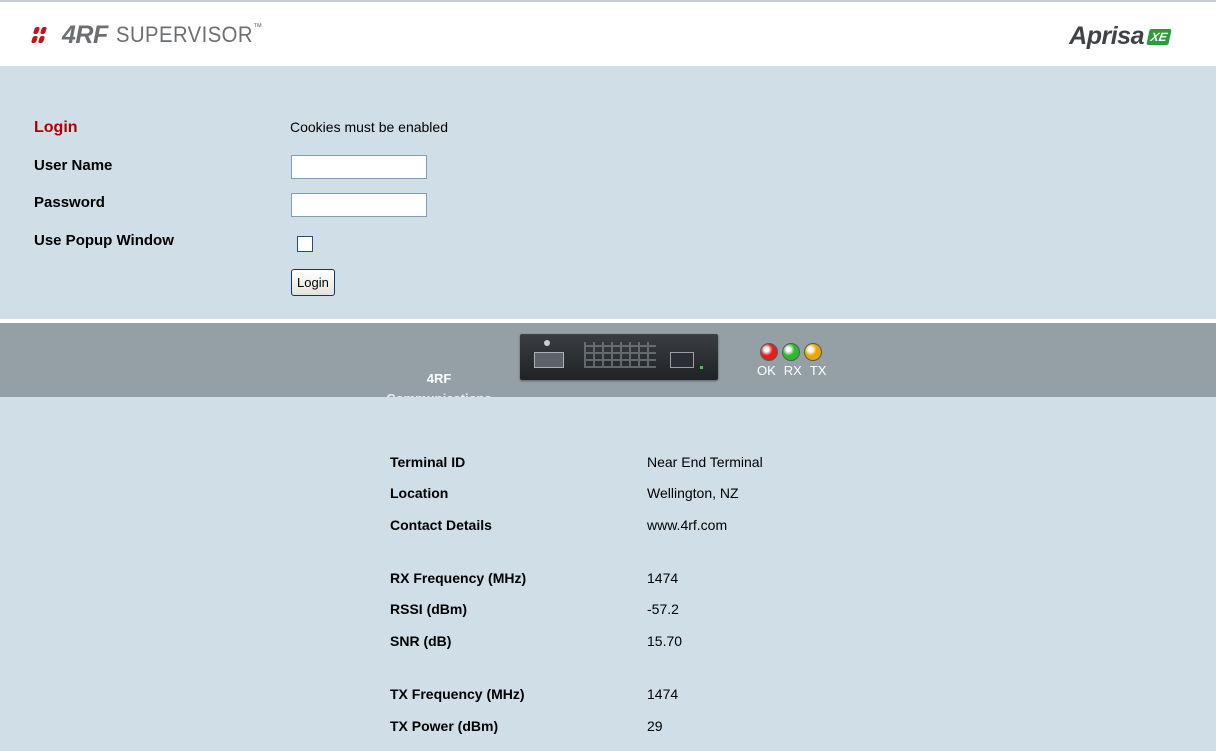 The width and height of the screenshot is (1216, 751). I want to click on info-row-tx-power: TX Power (dBm) 29, so click(690, 728).